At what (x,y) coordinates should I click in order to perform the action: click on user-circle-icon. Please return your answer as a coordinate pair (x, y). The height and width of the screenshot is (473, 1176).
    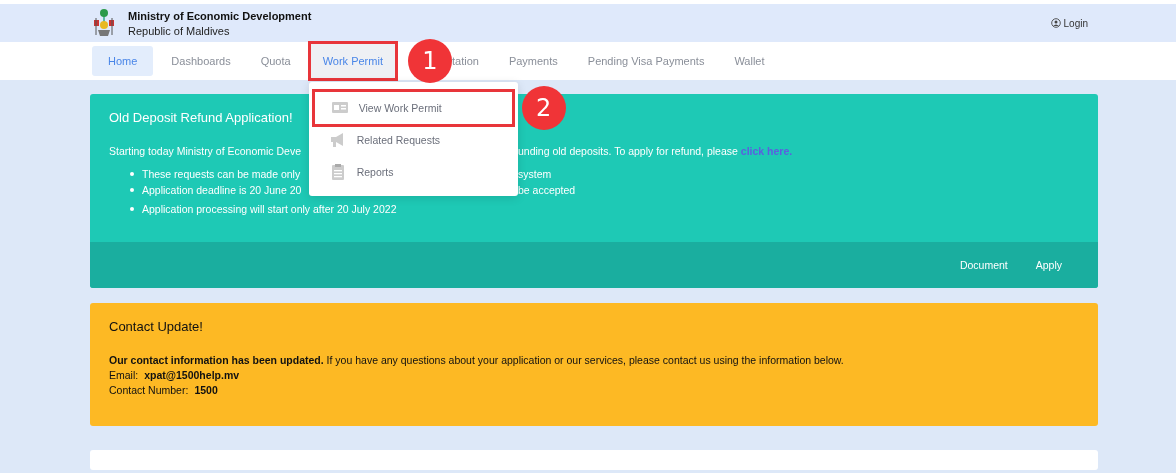
    Looking at the image, I should click on (1055, 23).